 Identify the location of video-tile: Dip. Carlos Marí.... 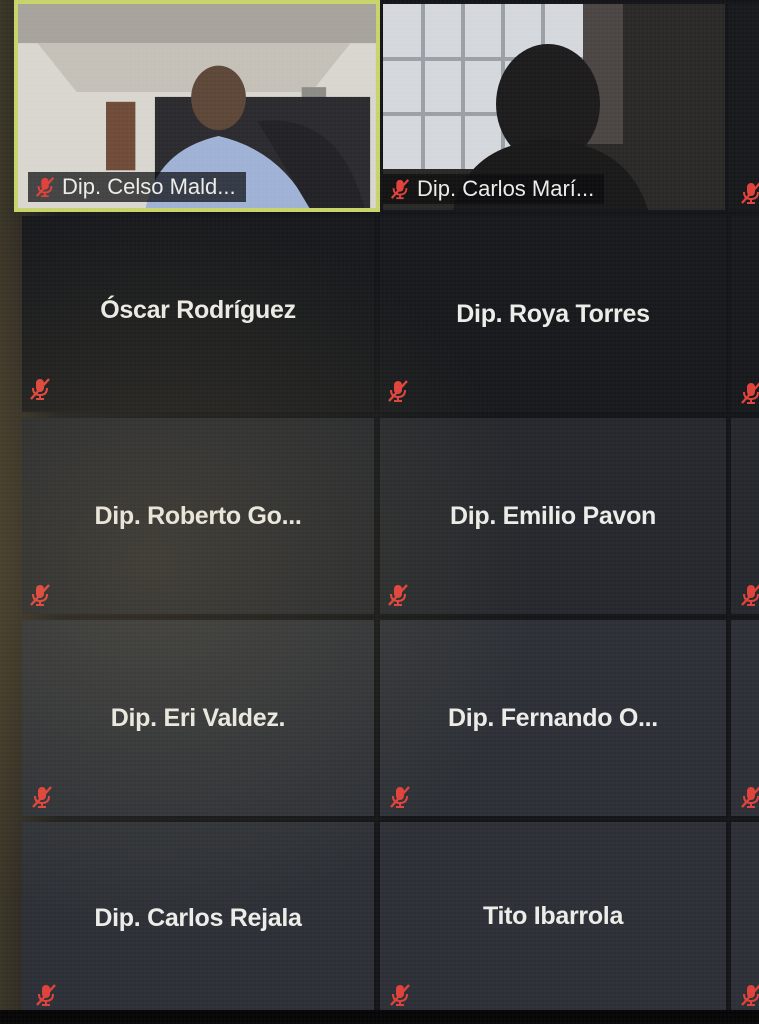
(554, 107).